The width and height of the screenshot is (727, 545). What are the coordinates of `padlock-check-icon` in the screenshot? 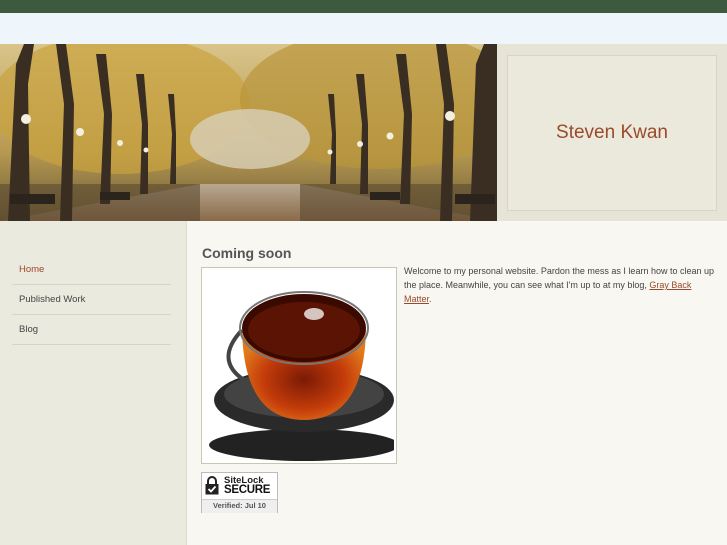 It's located at (212, 485).